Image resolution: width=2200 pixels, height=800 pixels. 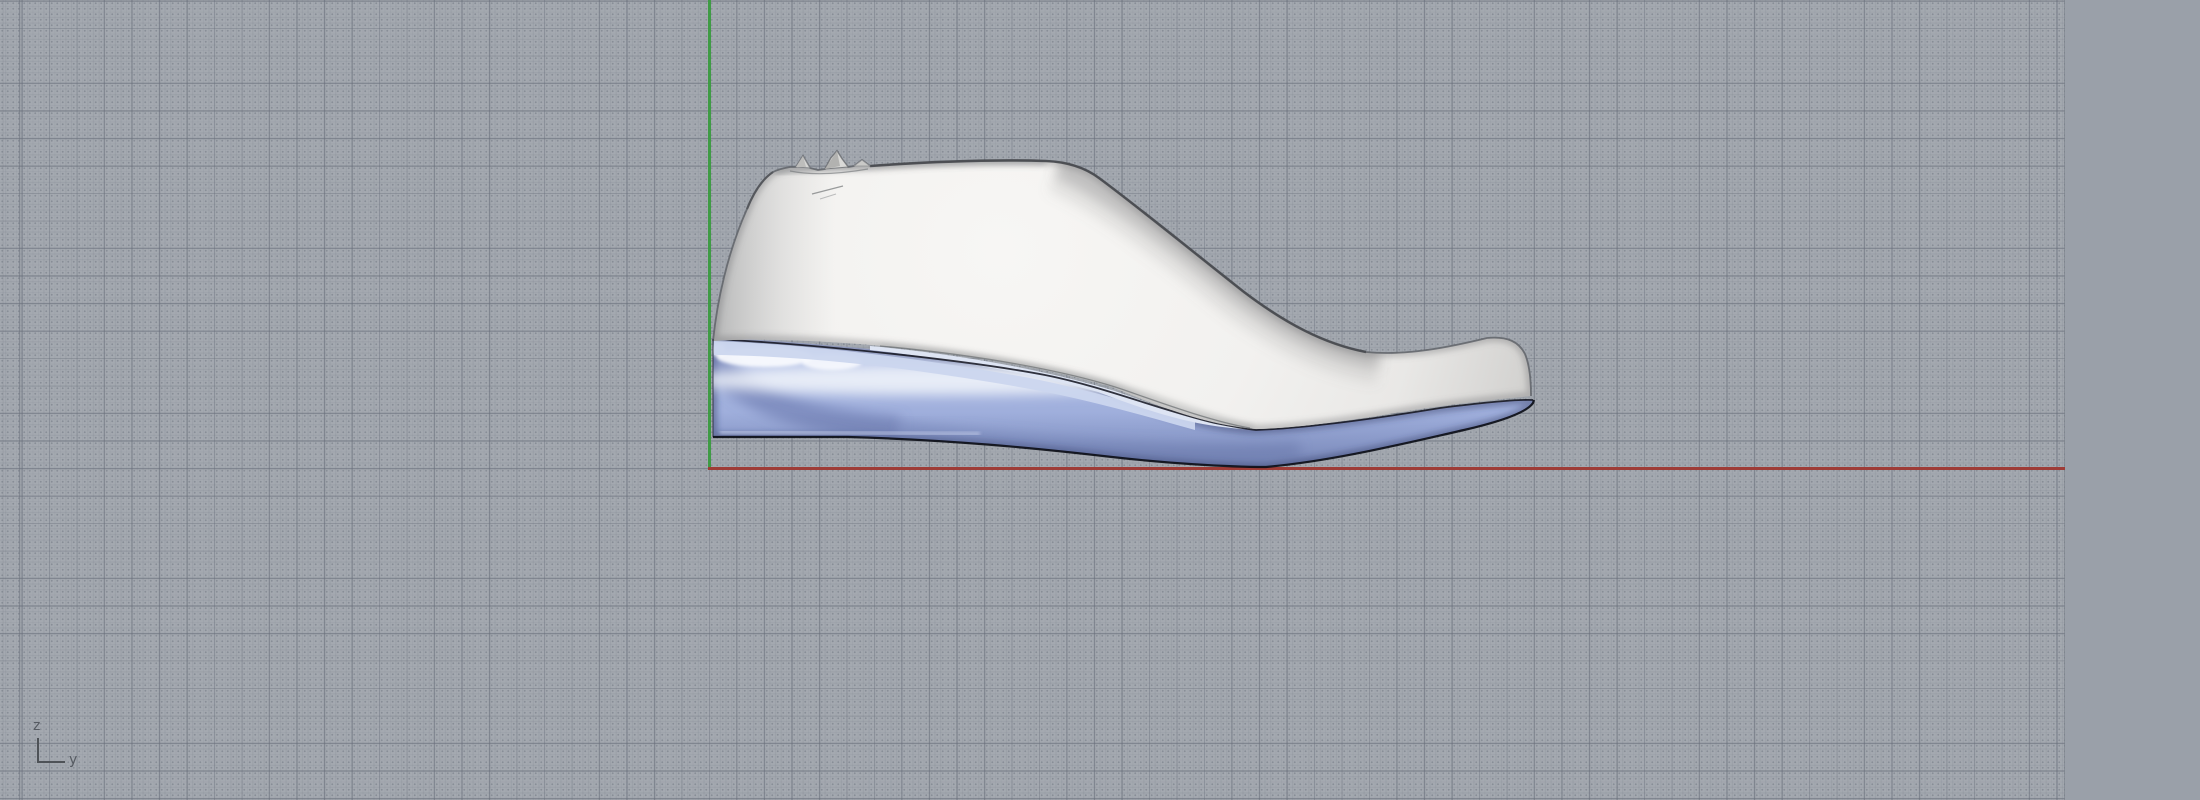 What do you see at coordinates (38, 750) in the screenshot?
I see `gizmo-z-line` at bounding box center [38, 750].